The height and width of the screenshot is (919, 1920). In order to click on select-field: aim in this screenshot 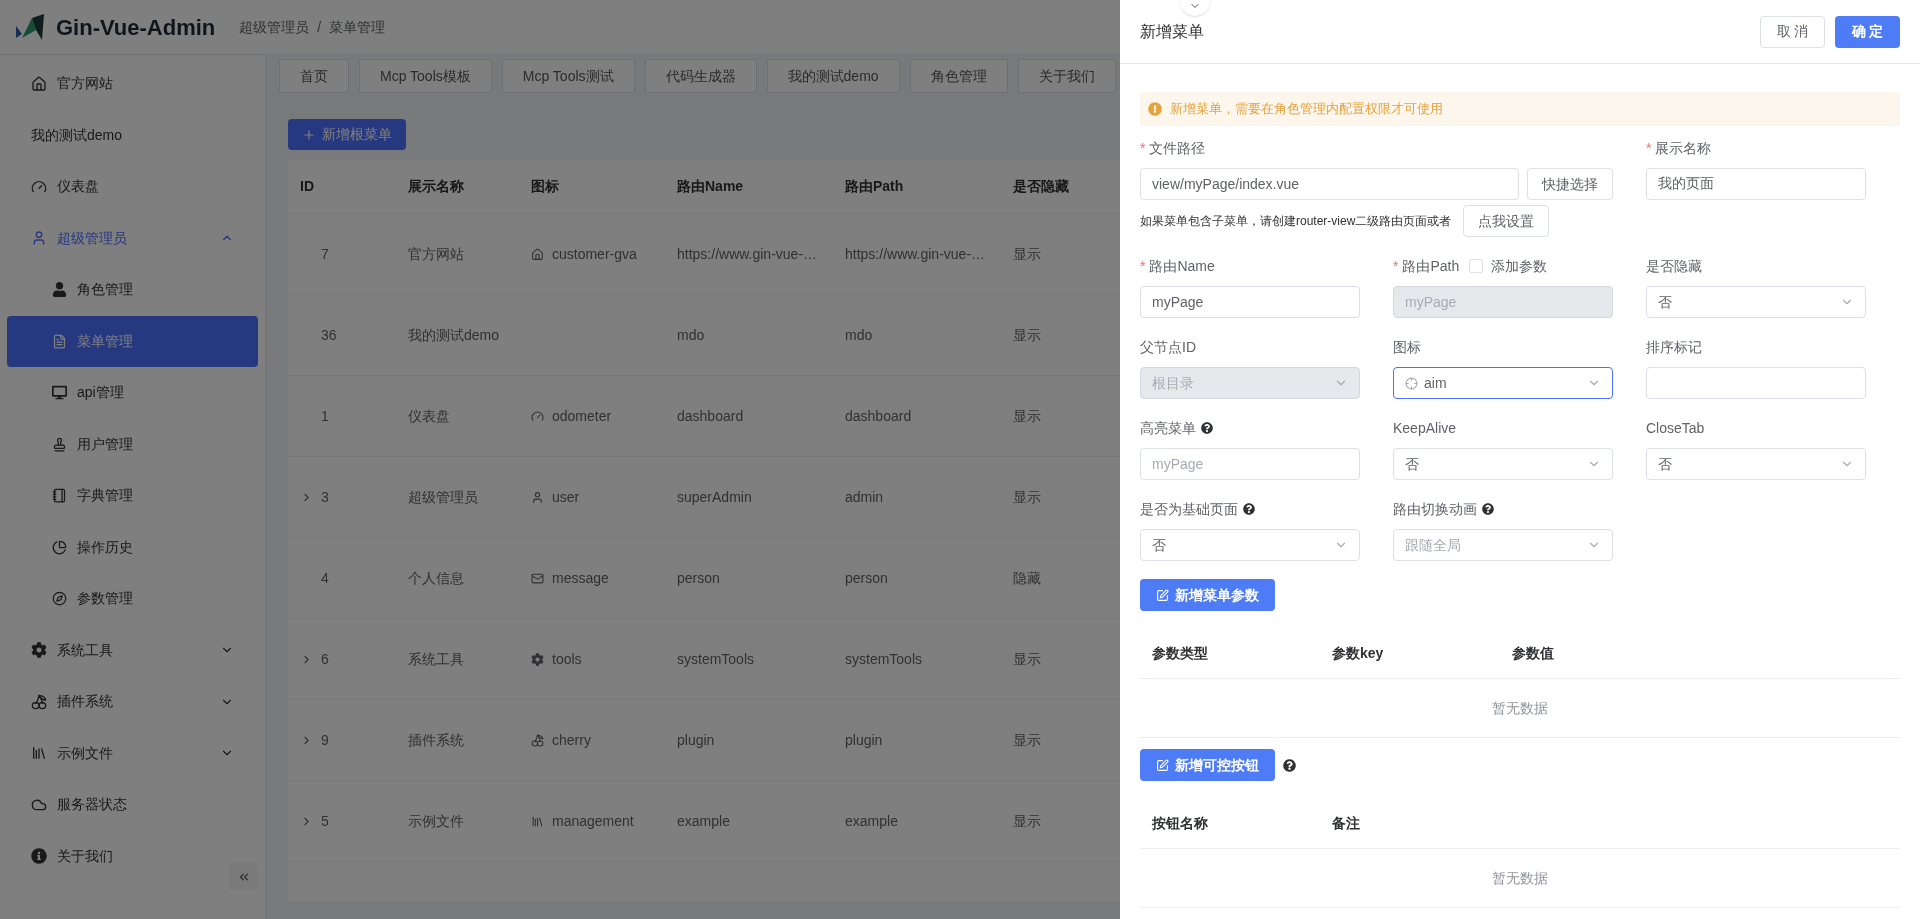, I will do `click(1503, 383)`.